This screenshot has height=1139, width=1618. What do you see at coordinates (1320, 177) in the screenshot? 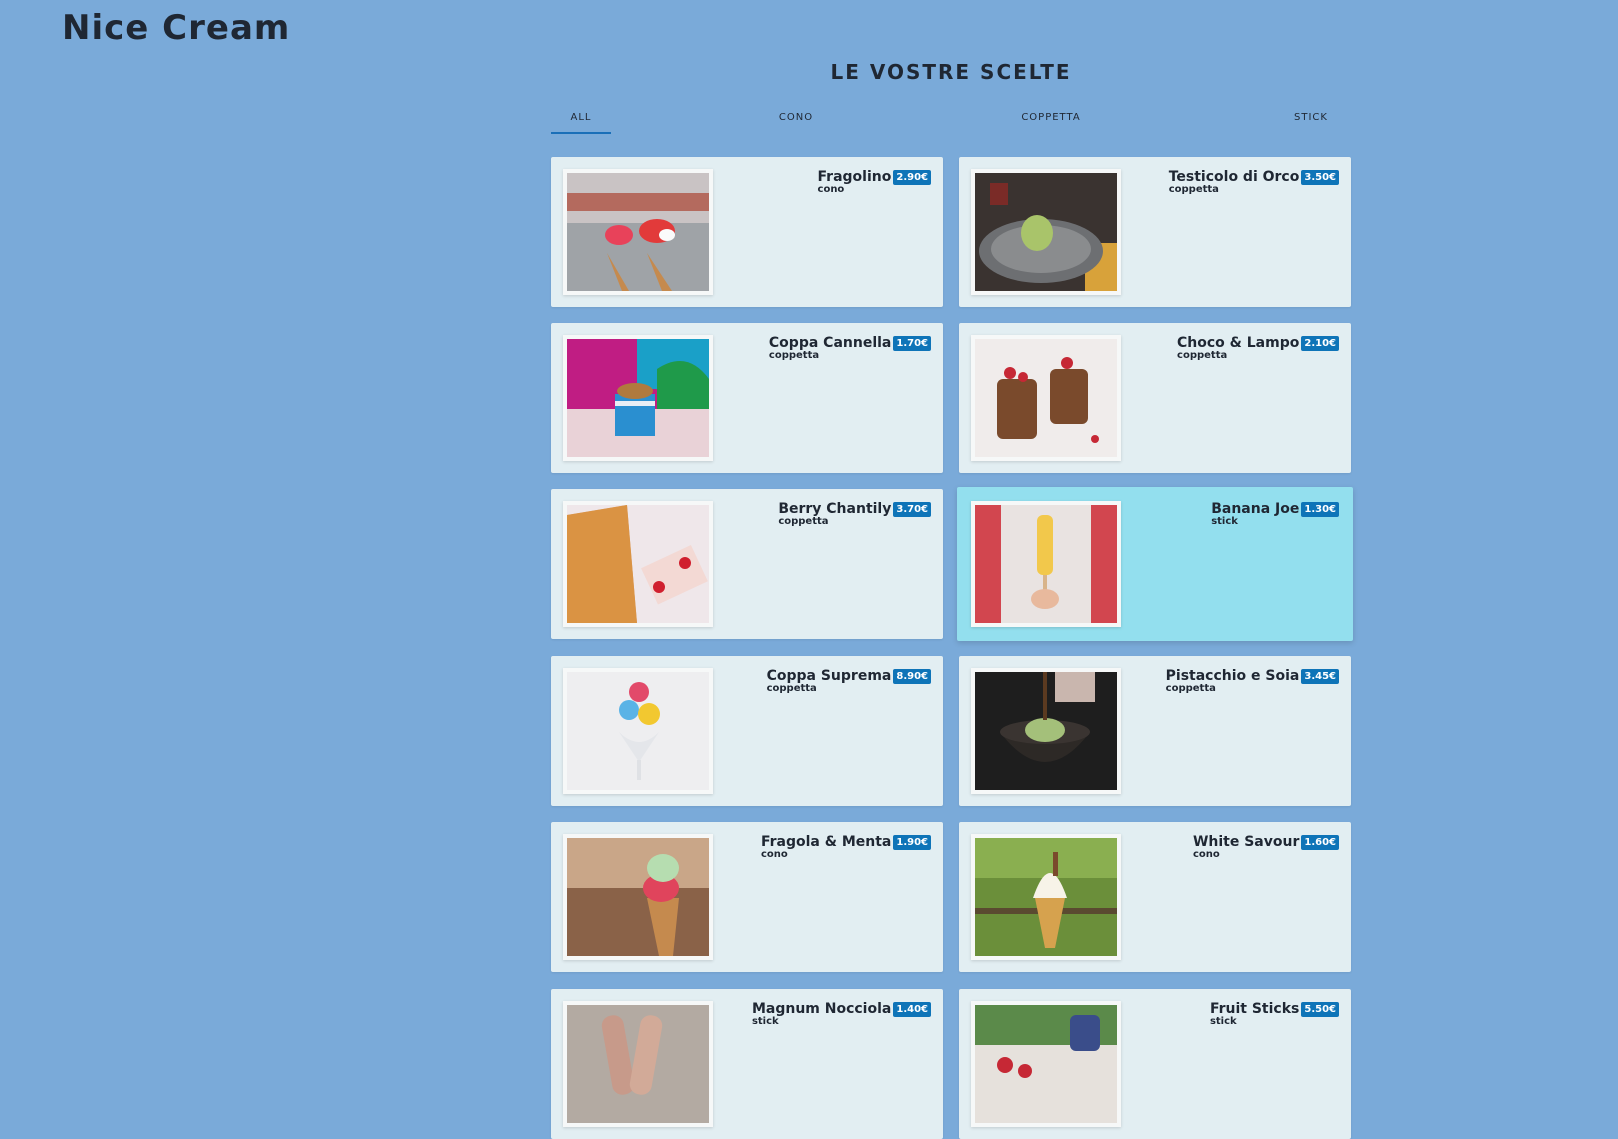
I see `price-badge: 3.50€` at bounding box center [1320, 177].